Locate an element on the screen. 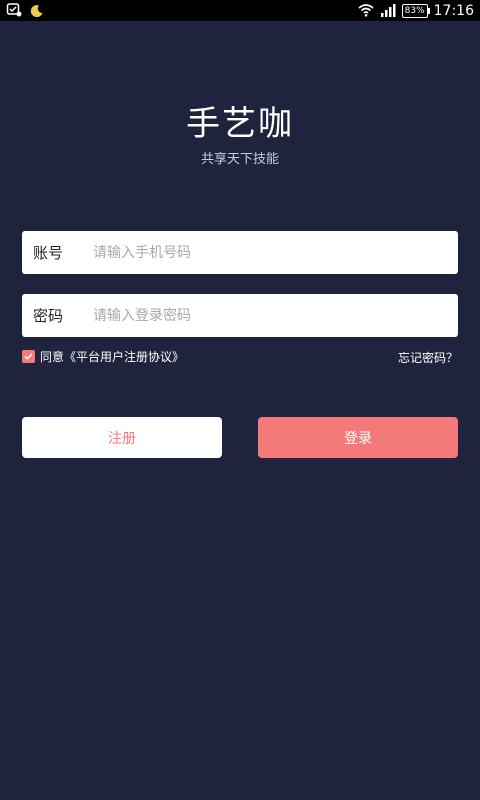 This screenshot has height=800, width=480. status-bar: 83% 17:16 is located at coordinates (240, 10).